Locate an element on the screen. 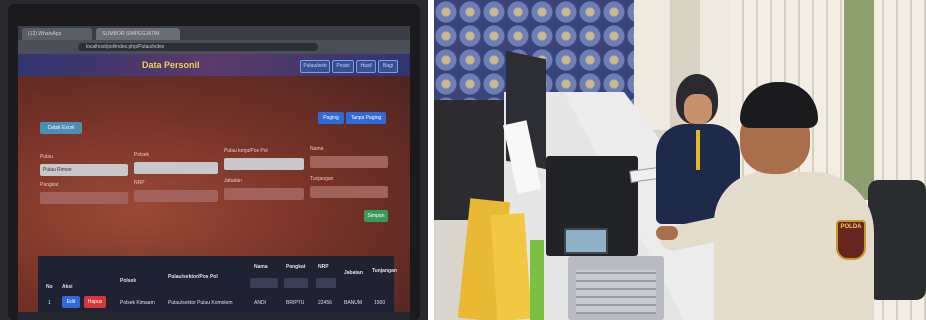 This screenshot has width=926, height=320. col-header-pulau: Pulau/sektor/Pos Pol is located at coordinates (193, 277).